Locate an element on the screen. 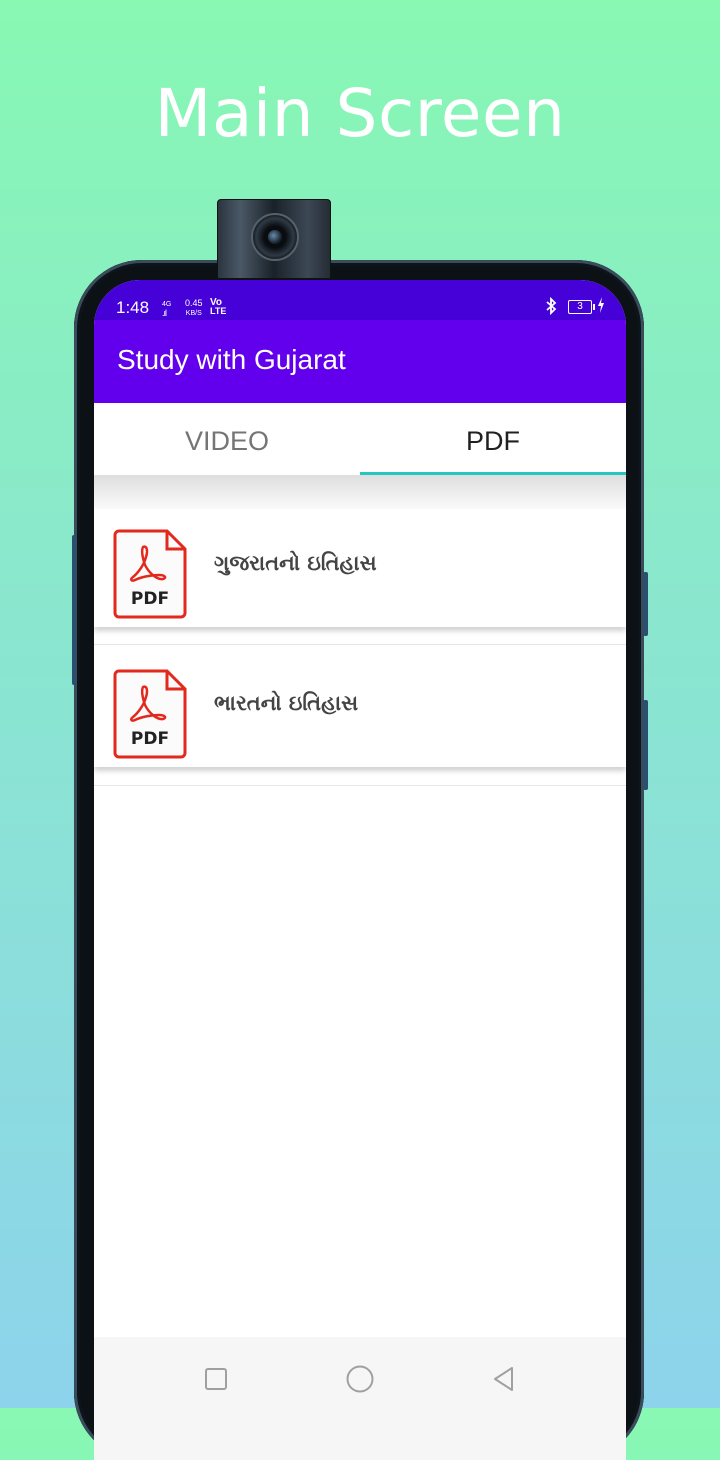 The width and height of the screenshot is (720, 1460). network-speed: 0.45 KB/S is located at coordinates (194, 308).